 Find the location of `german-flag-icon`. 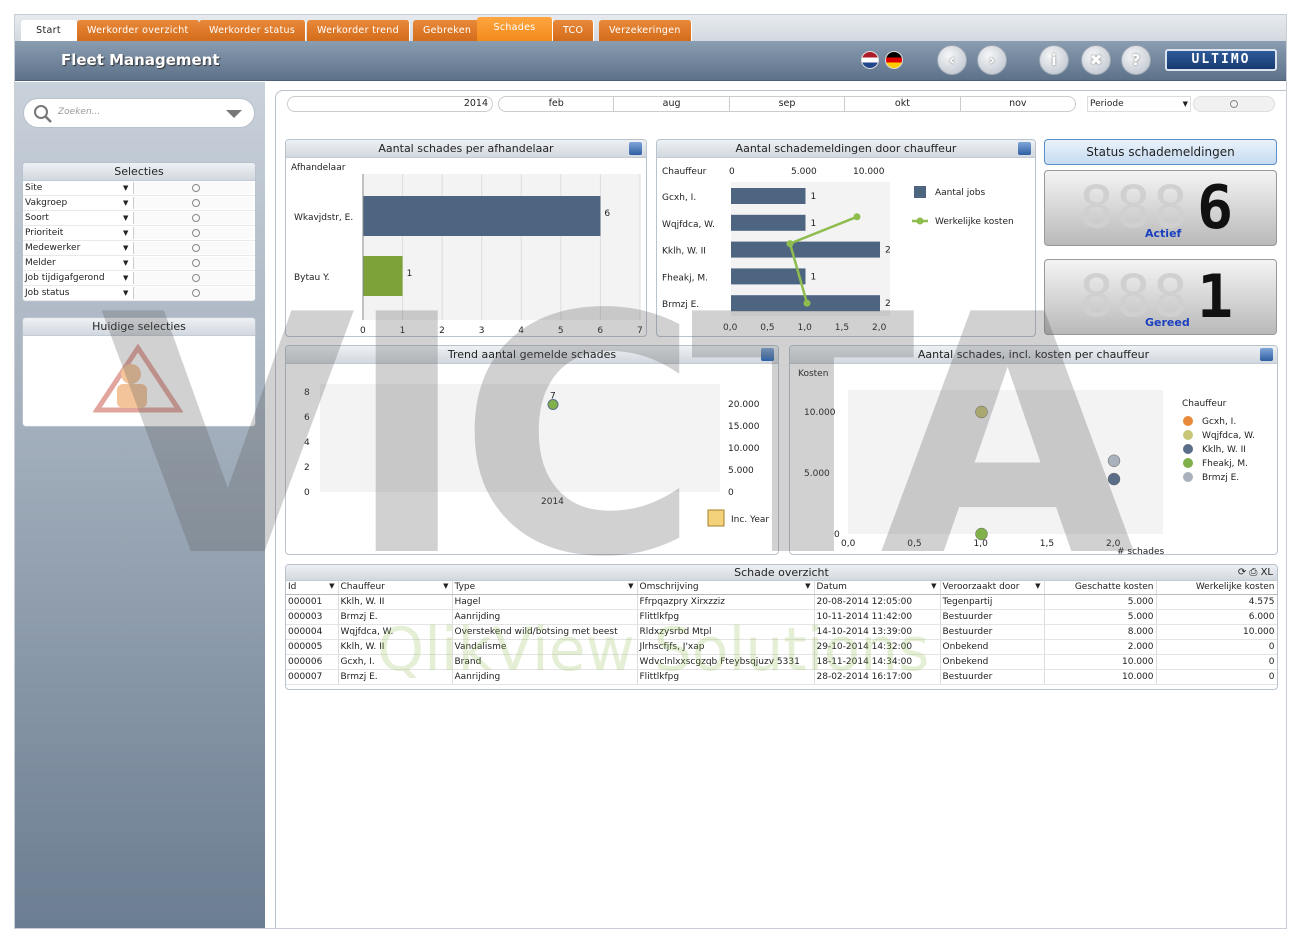

german-flag-icon is located at coordinates (894, 60).